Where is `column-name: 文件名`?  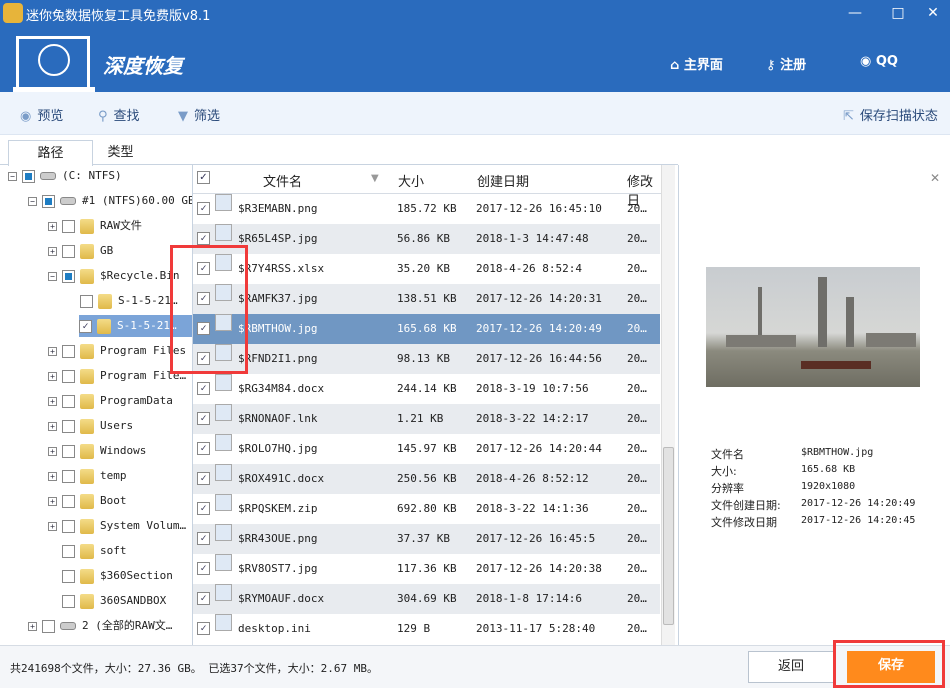
column-name: 文件名 is located at coordinates (282, 180).